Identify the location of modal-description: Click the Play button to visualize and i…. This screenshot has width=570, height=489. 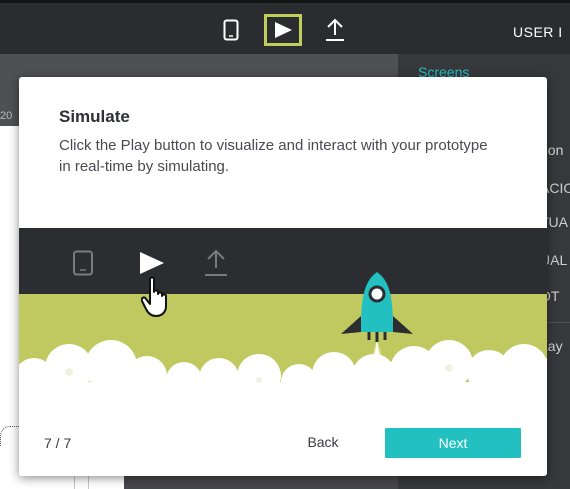
(273, 156).